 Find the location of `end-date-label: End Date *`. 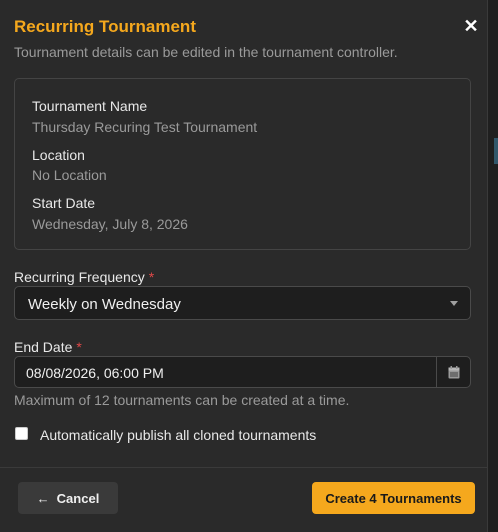

end-date-label: End Date * is located at coordinates (48, 347).